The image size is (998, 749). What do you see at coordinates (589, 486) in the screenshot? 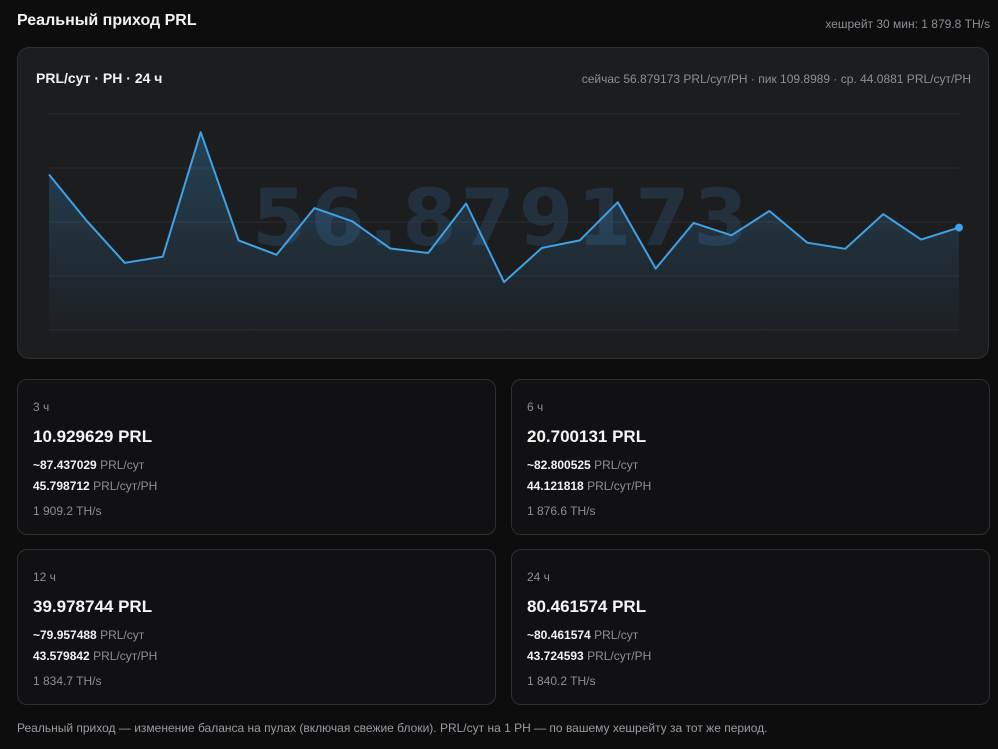
I see `card-per-ph: 44.121818 PRL/сут/PH` at bounding box center [589, 486].